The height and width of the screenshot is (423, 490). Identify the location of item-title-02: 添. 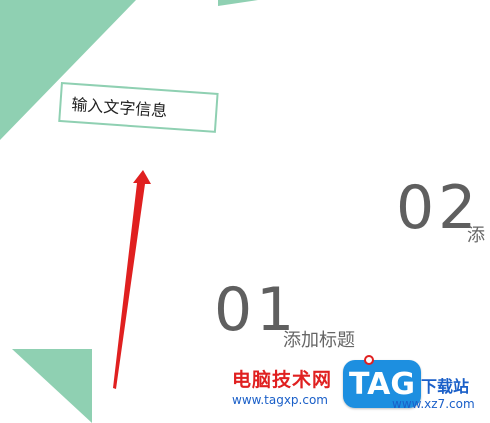
(476, 234).